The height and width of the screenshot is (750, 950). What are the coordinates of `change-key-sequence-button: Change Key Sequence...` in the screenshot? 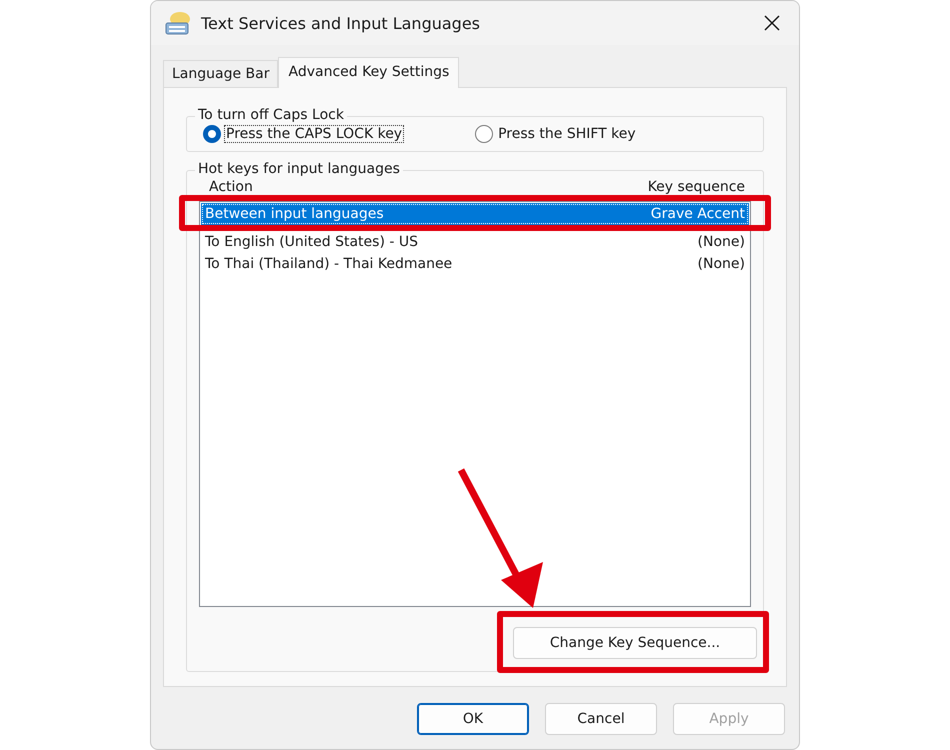 It's located at (635, 643).